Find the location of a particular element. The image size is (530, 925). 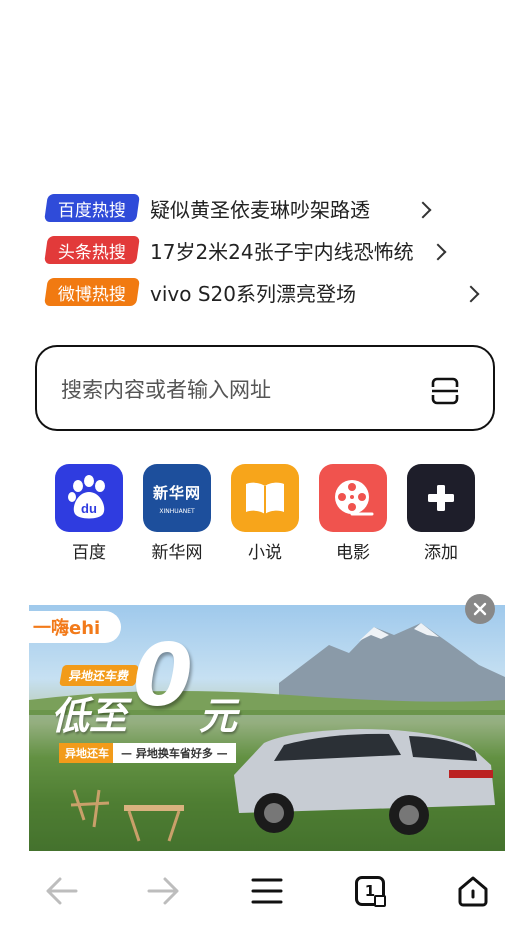

hot-search-item-toutiao: 头条热搜 17岁2米24张子宇内线恐怖统 is located at coordinates (229, 250).